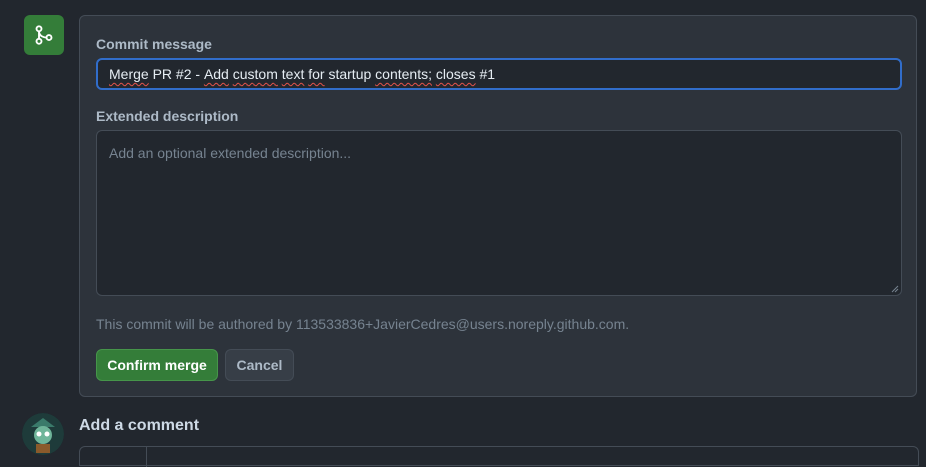 The height and width of the screenshot is (467, 926). I want to click on extended-description-label: Extended description, so click(167, 116).